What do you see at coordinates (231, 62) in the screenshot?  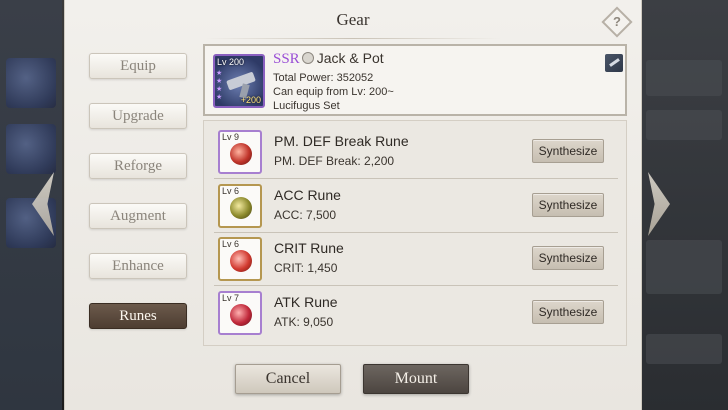 I see `item-level: Lv 200` at bounding box center [231, 62].